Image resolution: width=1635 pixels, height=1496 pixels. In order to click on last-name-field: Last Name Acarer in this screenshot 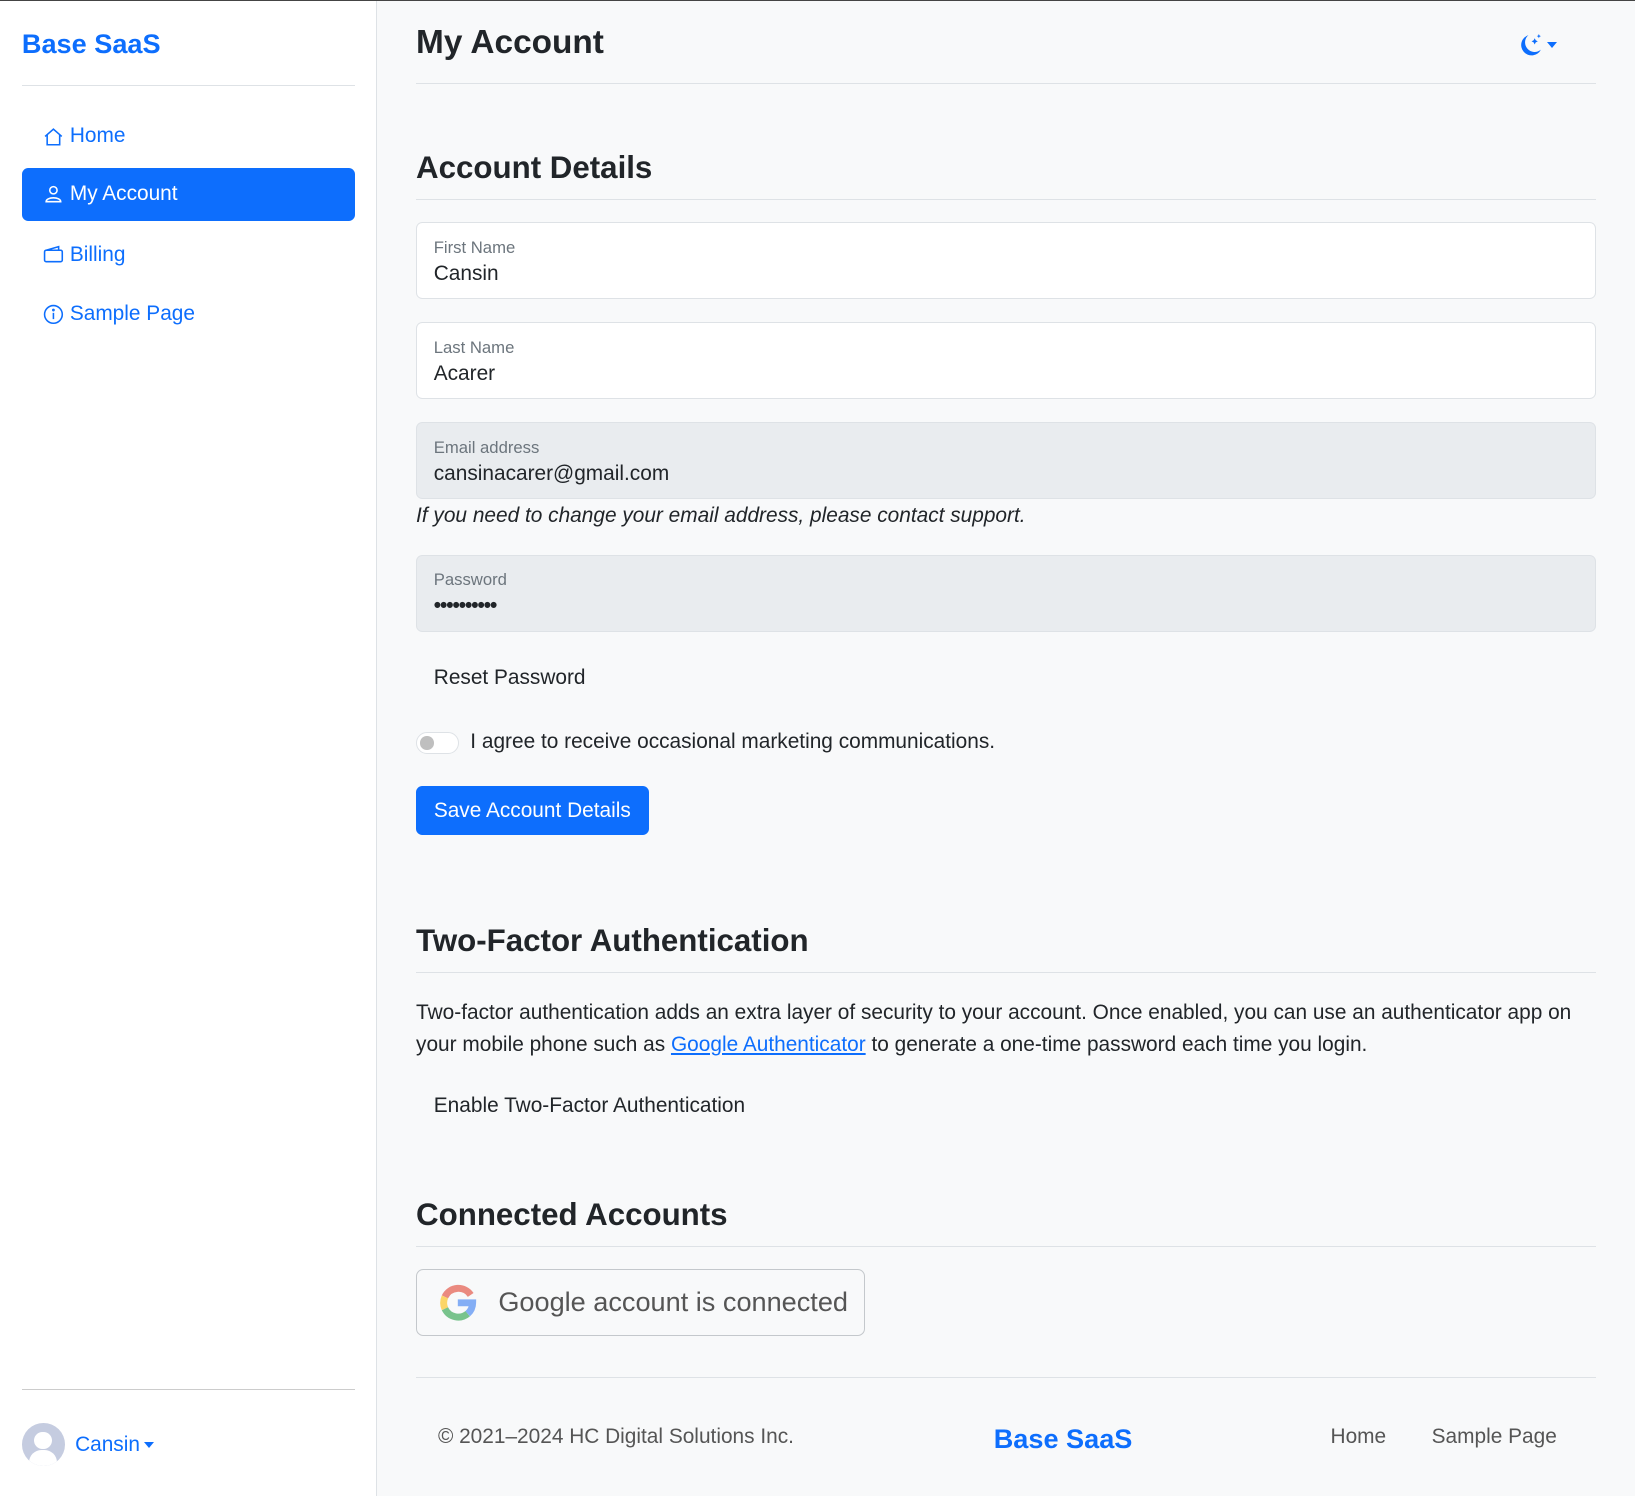, I will do `click(1006, 361)`.